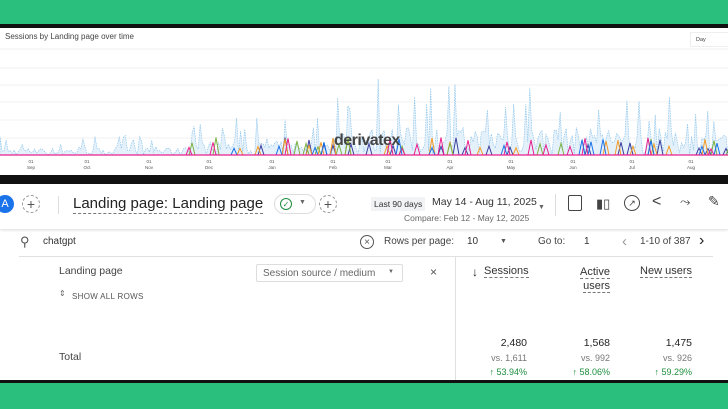  Describe the element at coordinates (286, 204) in the screenshot. I see `check-circle-icon: ✓` at that location.